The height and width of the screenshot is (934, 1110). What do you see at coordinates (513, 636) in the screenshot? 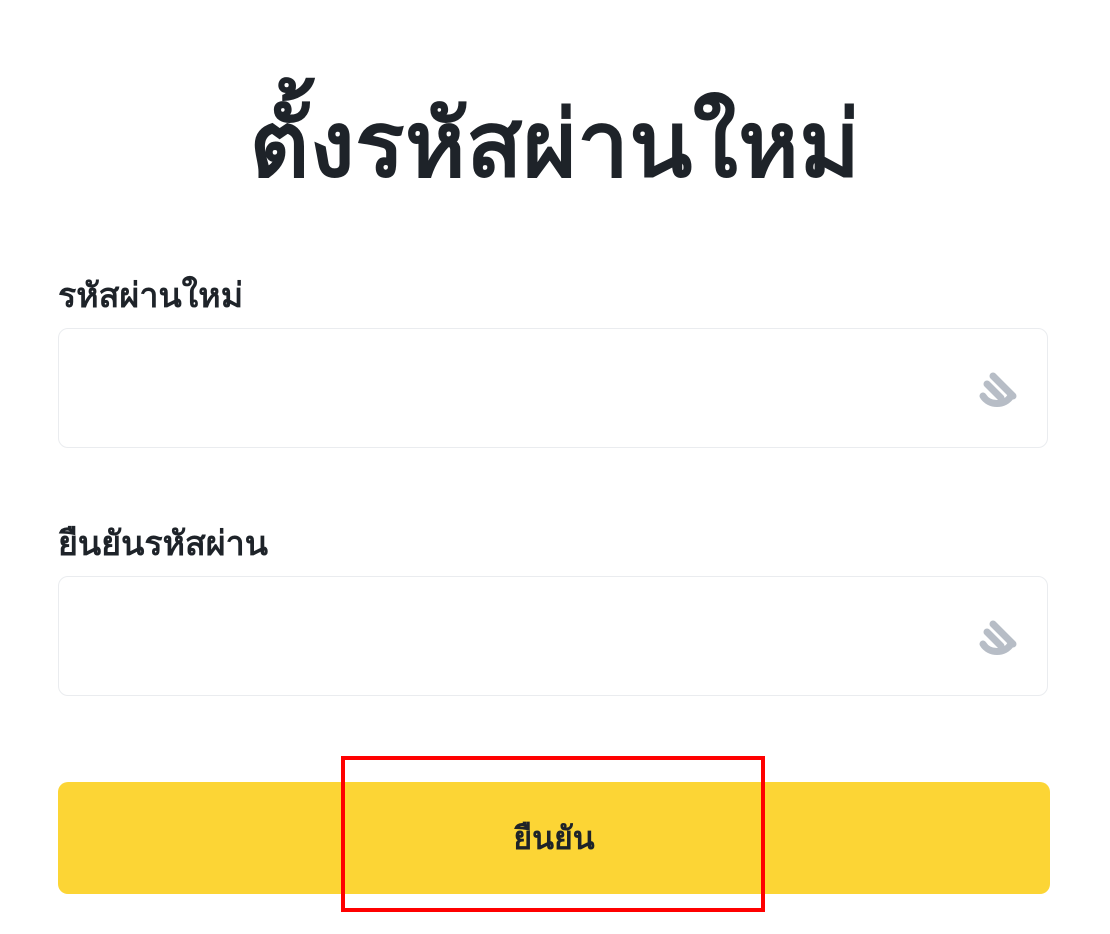
I see `confirm-password-input` at bounding box center [513, 636].